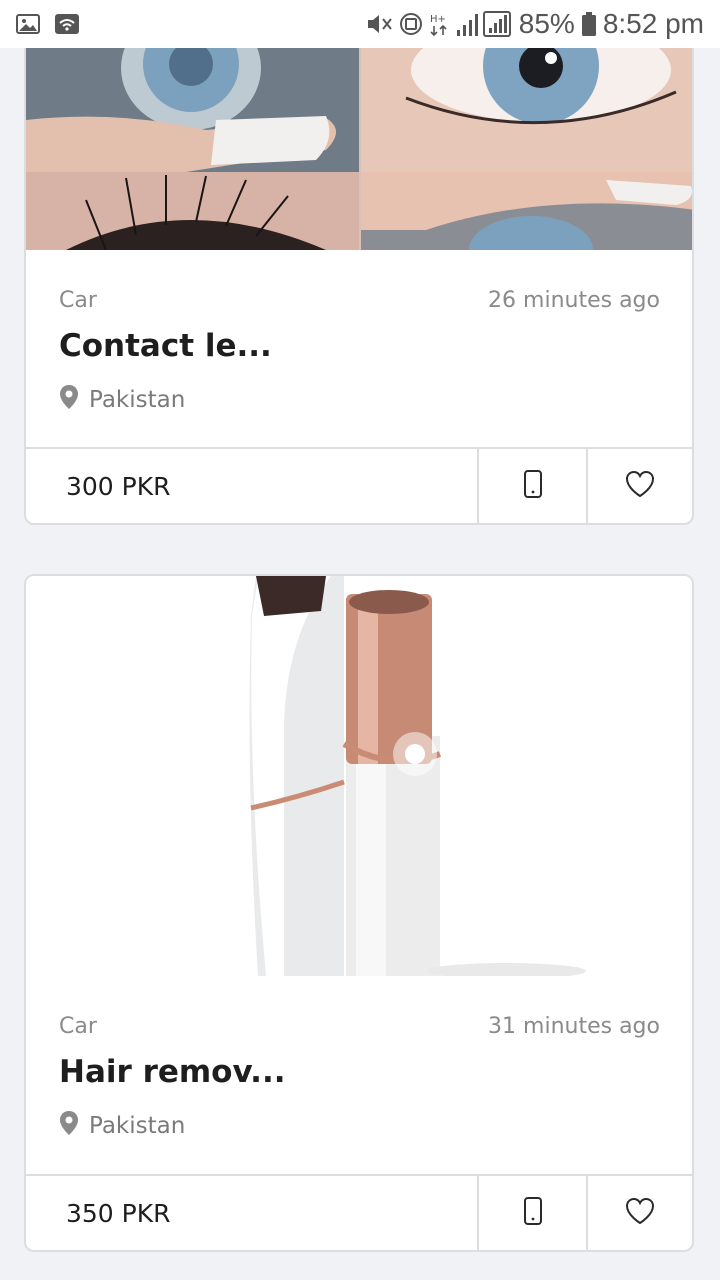  What do you see at coordinates (28, 24) in the screenshot?
I see `gallery-icon` at bounding box center [28, 24].